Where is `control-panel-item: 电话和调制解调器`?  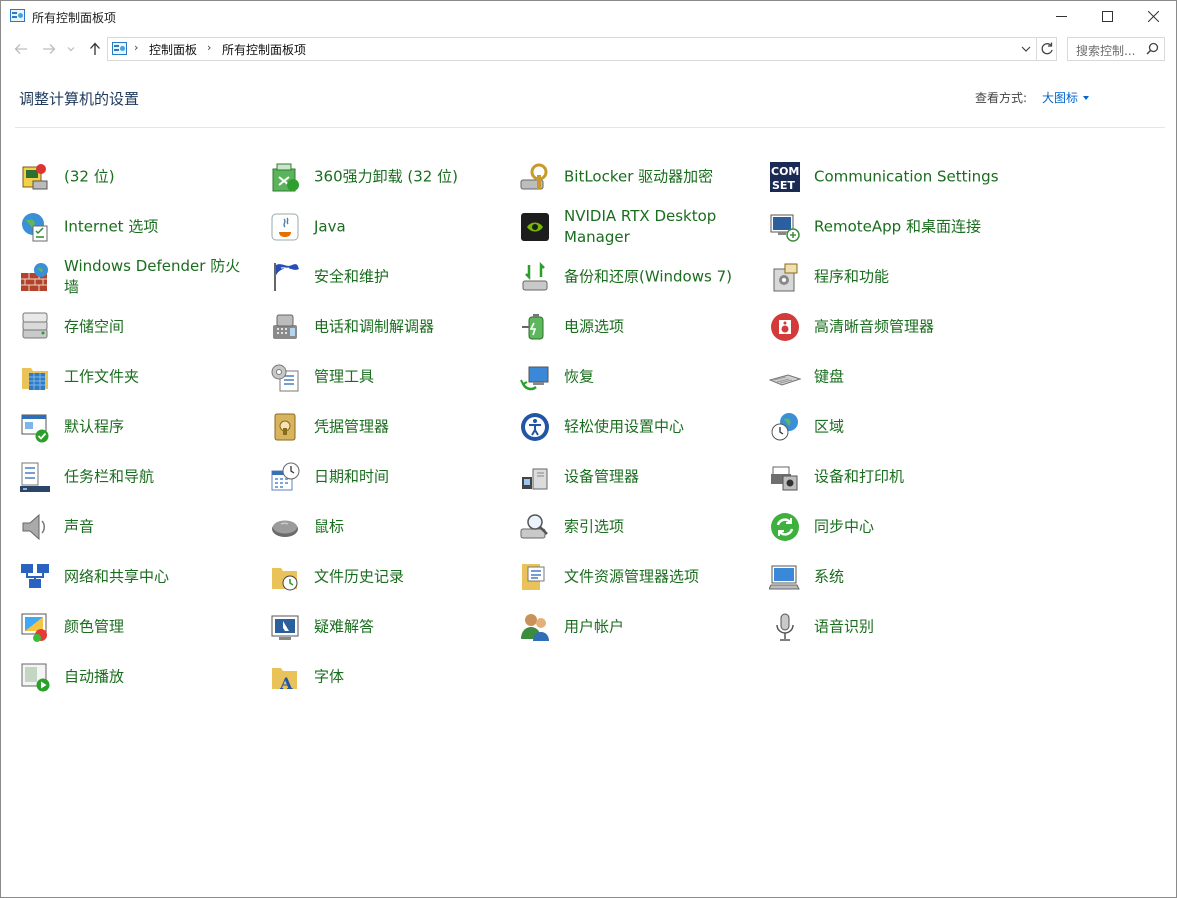
control-panel-item: 电话和调制解调器 is located at coordinates (389, 327).